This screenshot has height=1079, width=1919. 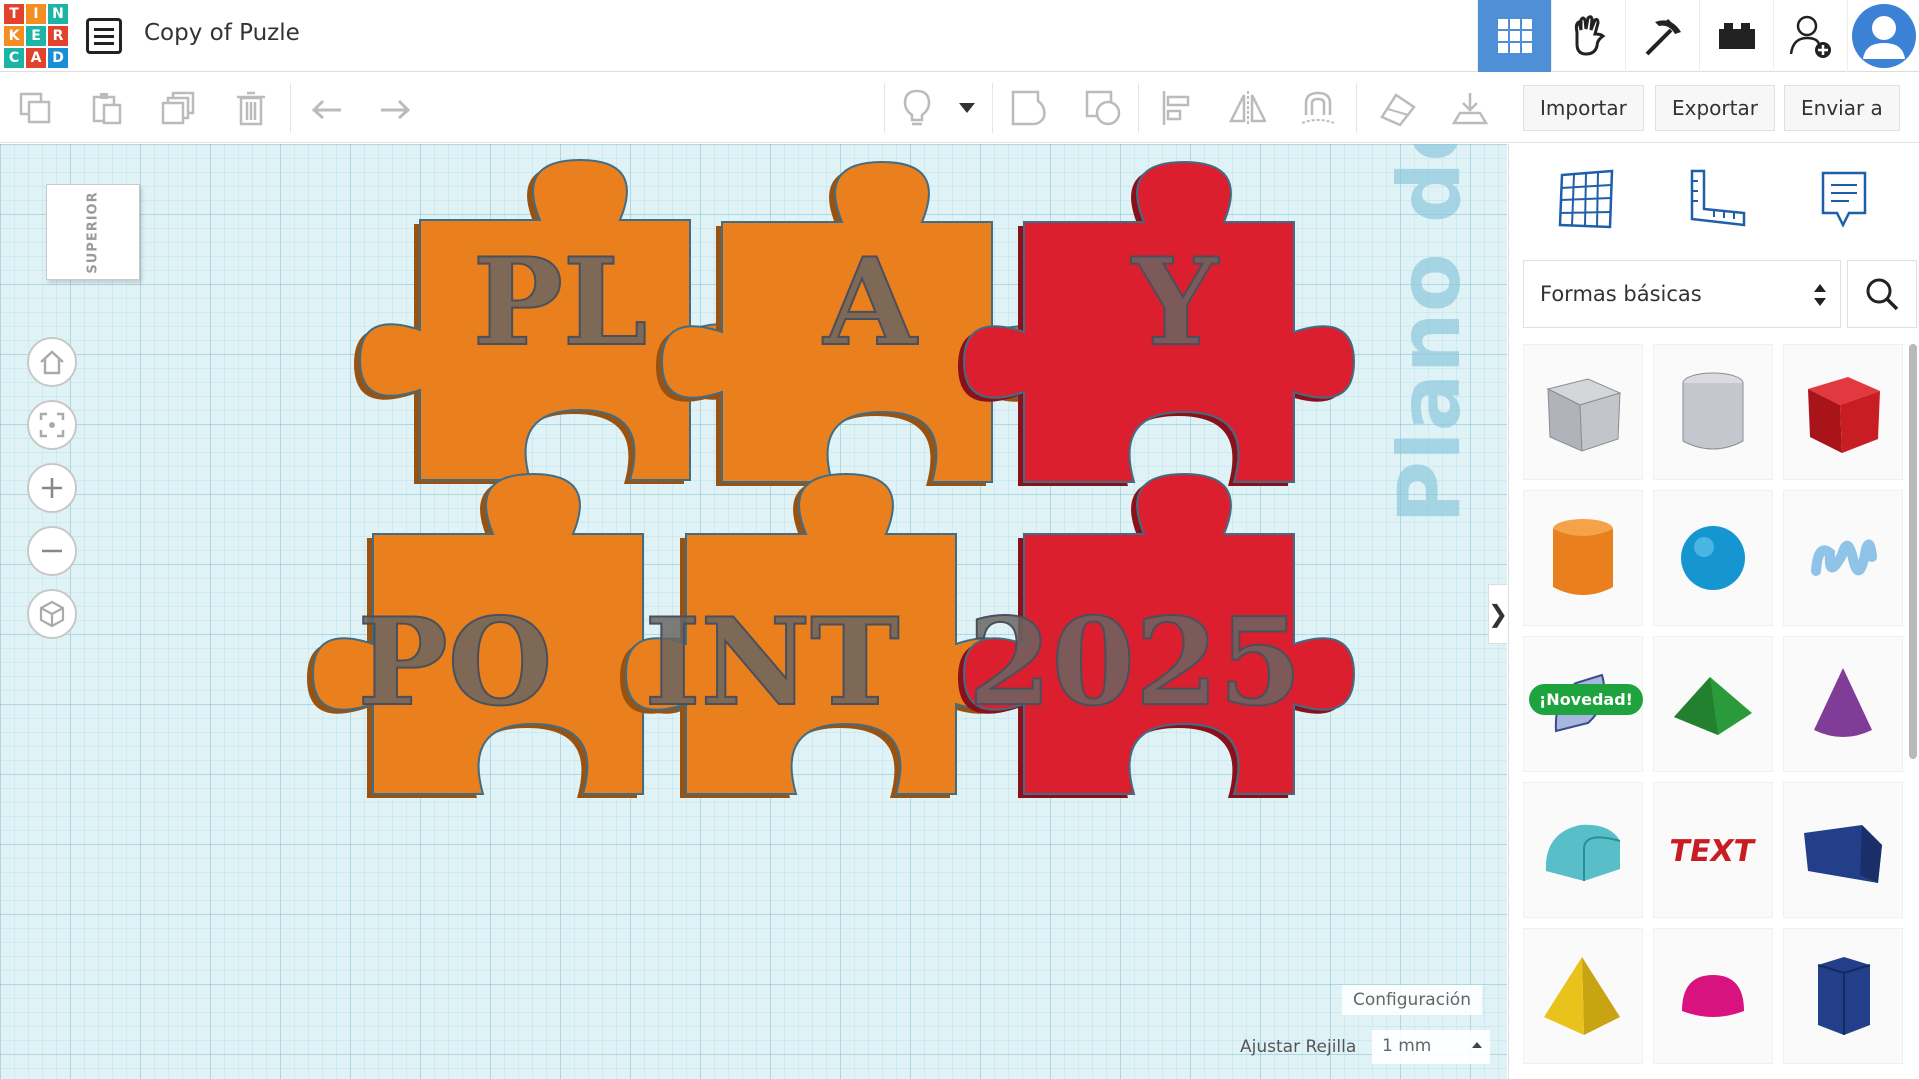 I want to click on shape-category-value: Formas básicas, so click(x=1621, y=294).